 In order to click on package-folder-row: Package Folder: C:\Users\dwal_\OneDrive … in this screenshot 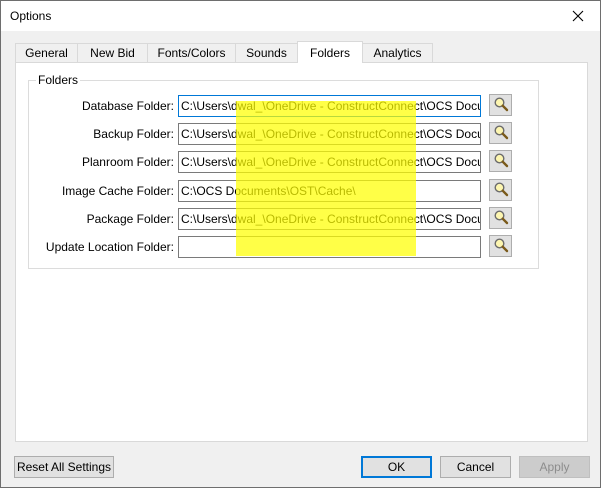, I will do `click(283, 218)`.